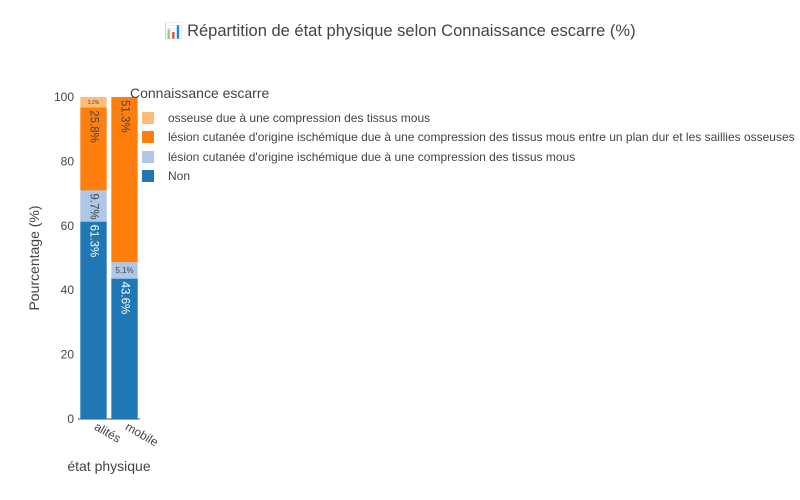 The height and width of the screenshot is (500, 800). Describe the element at coordinates (70, 419) in the screenshot. I see `y-tick-label: 0` at that location.